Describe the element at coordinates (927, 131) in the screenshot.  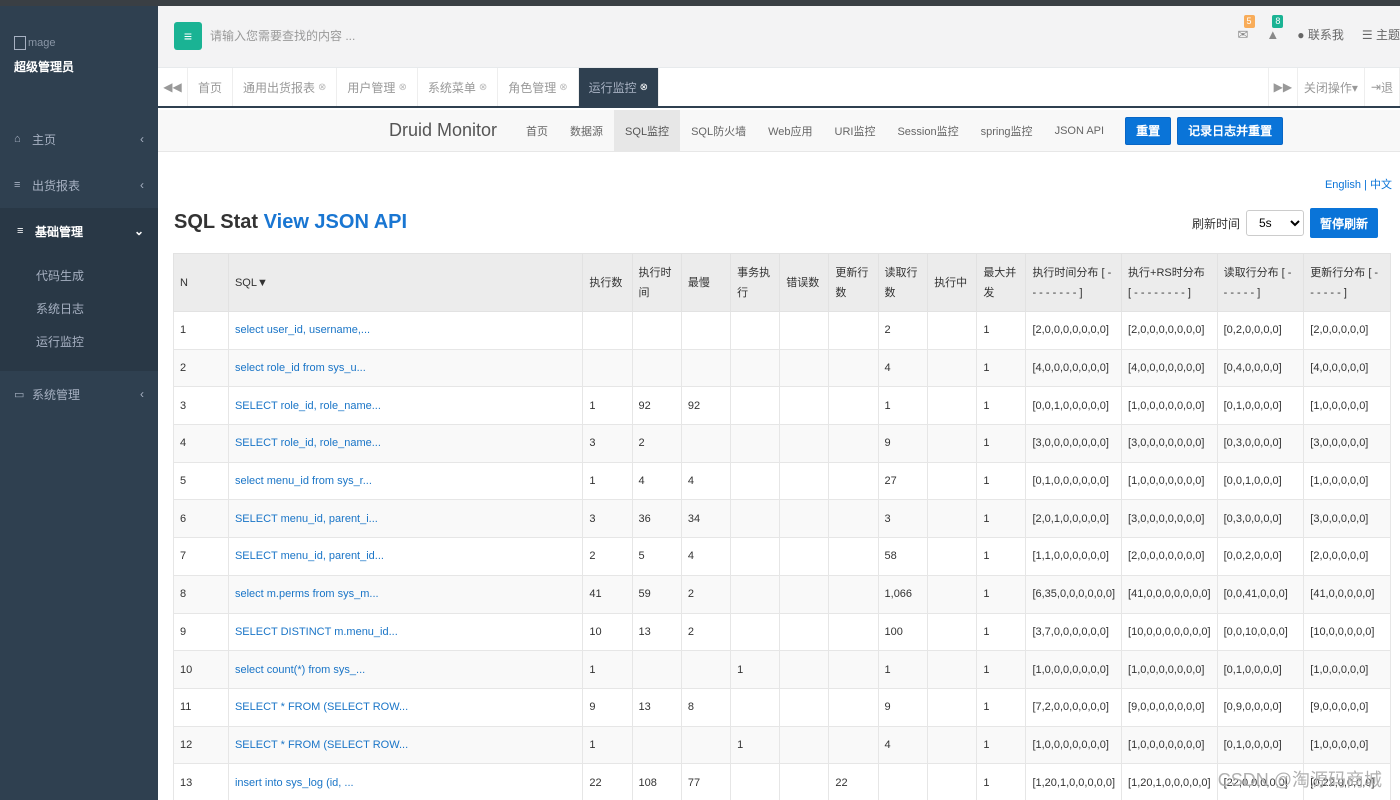
I see `druid-nav-session: Session监控` at that location.